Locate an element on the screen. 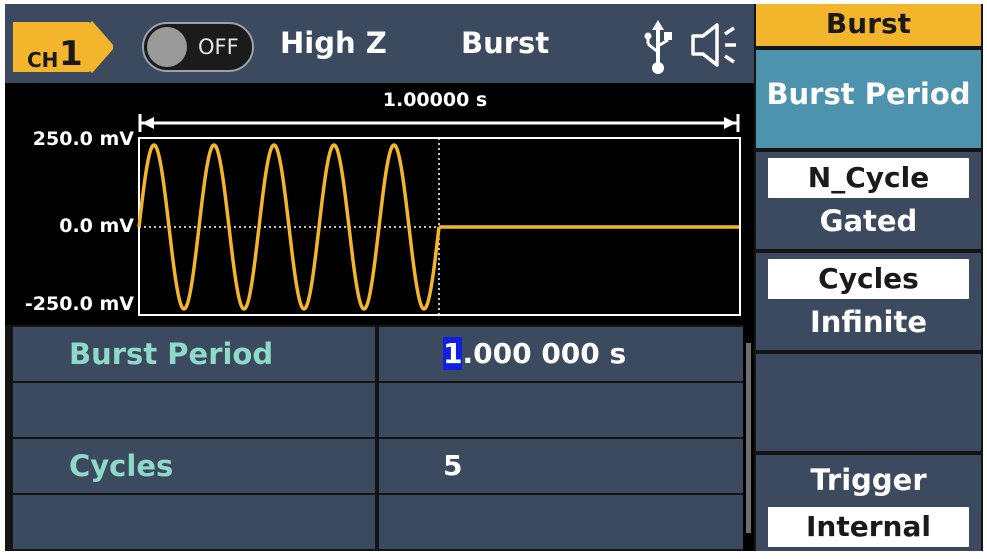 This screenshot has width=987, height=559. param-name: Cycles is located at coordinates (121, 466).